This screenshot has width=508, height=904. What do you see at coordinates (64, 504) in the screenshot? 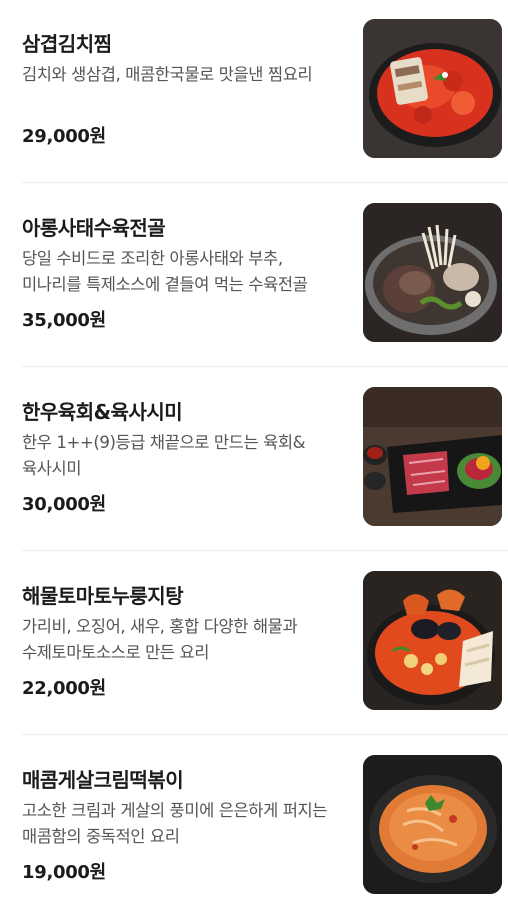
I see `menu-item-price: 30,000원` at bounding box center [64, 504].